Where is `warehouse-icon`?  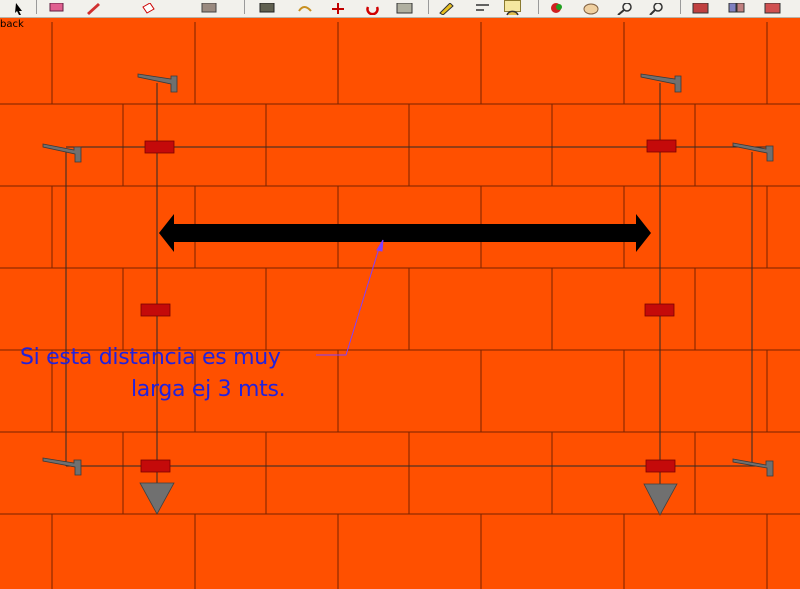 warehouse-icon is located at coordinates (700, 8).